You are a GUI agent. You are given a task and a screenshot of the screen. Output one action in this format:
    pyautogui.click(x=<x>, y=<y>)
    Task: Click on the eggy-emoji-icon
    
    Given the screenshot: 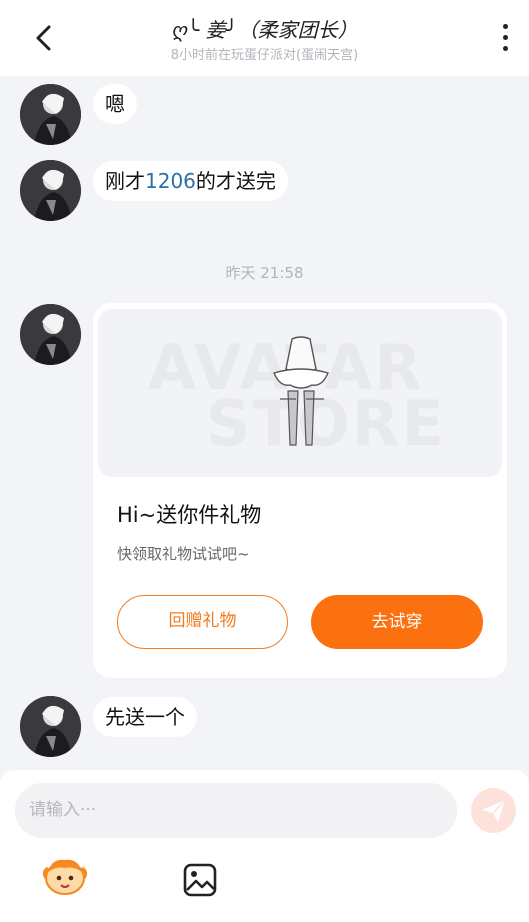 What is the action you would take?
    pyautogui.click(x=65, y=876)
    